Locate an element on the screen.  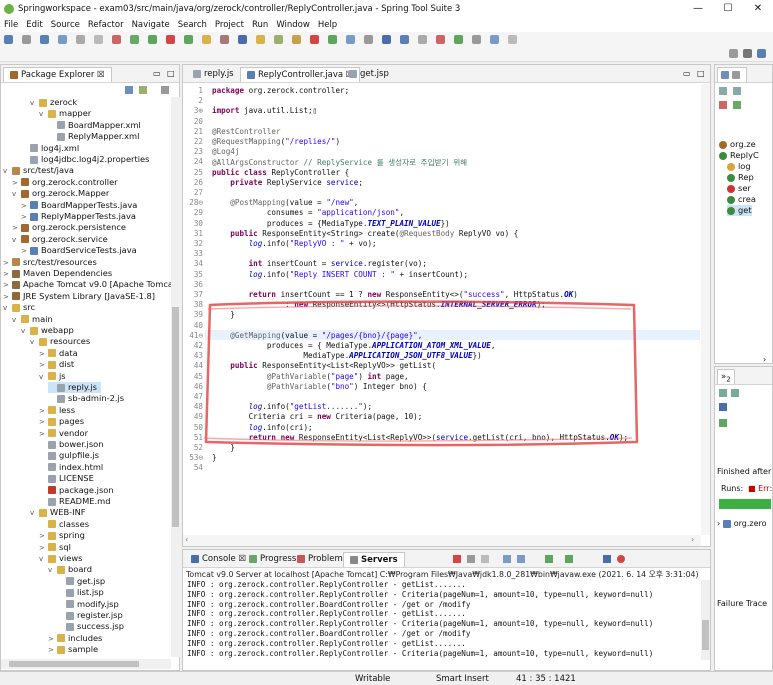
outline-item: get is located at coordinates (739, 211).